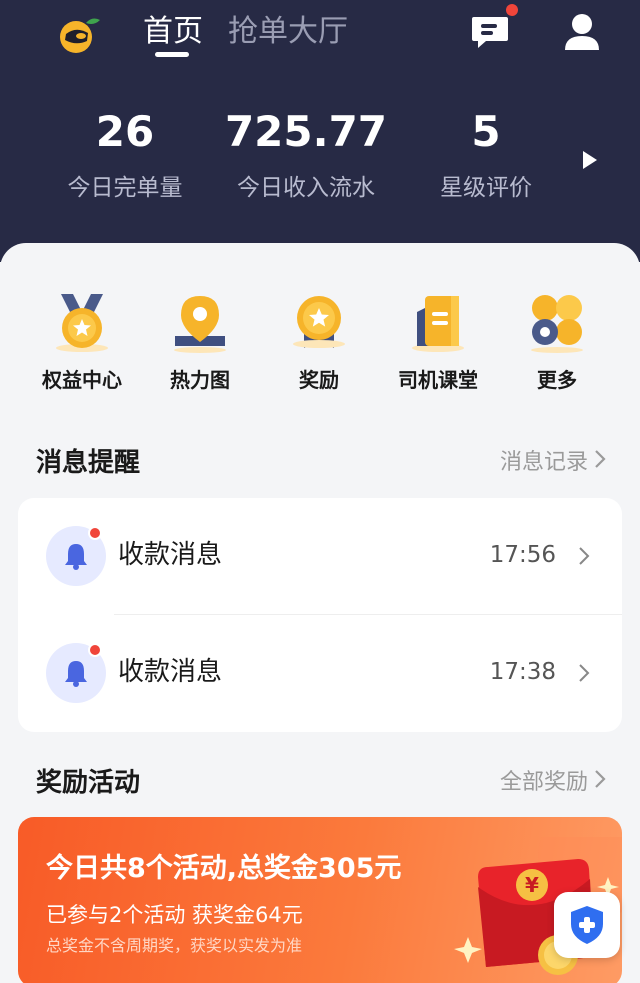  What do you see at coordinates (438, 324) in the screenshot?
I see `book-icon` at bounding box center [438, 324].